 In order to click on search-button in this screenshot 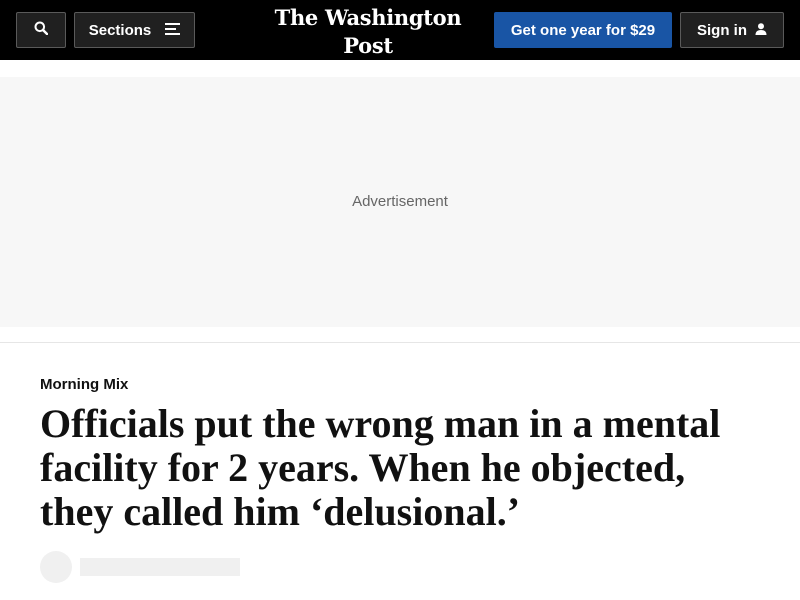, I will do `click(41, 30)`.